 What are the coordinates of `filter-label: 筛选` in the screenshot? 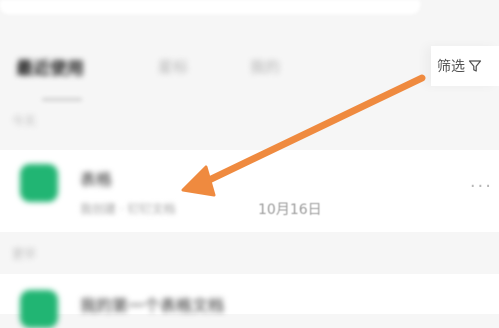 It's located at (451, 67).